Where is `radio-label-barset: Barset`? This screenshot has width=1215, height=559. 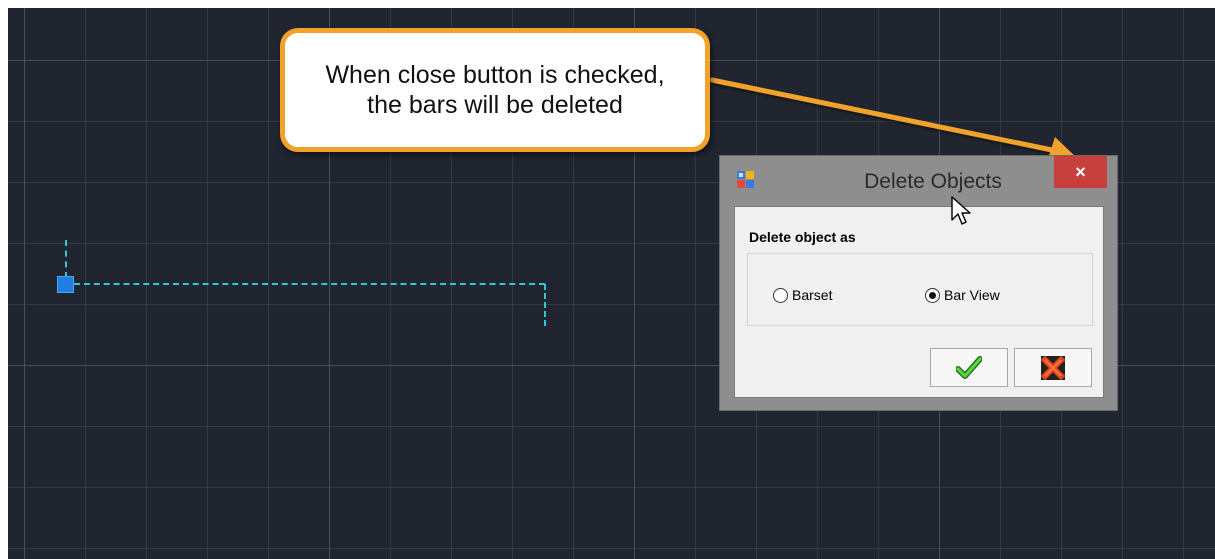
radio-label-barset: Barset is located at coordinates (812, 295).